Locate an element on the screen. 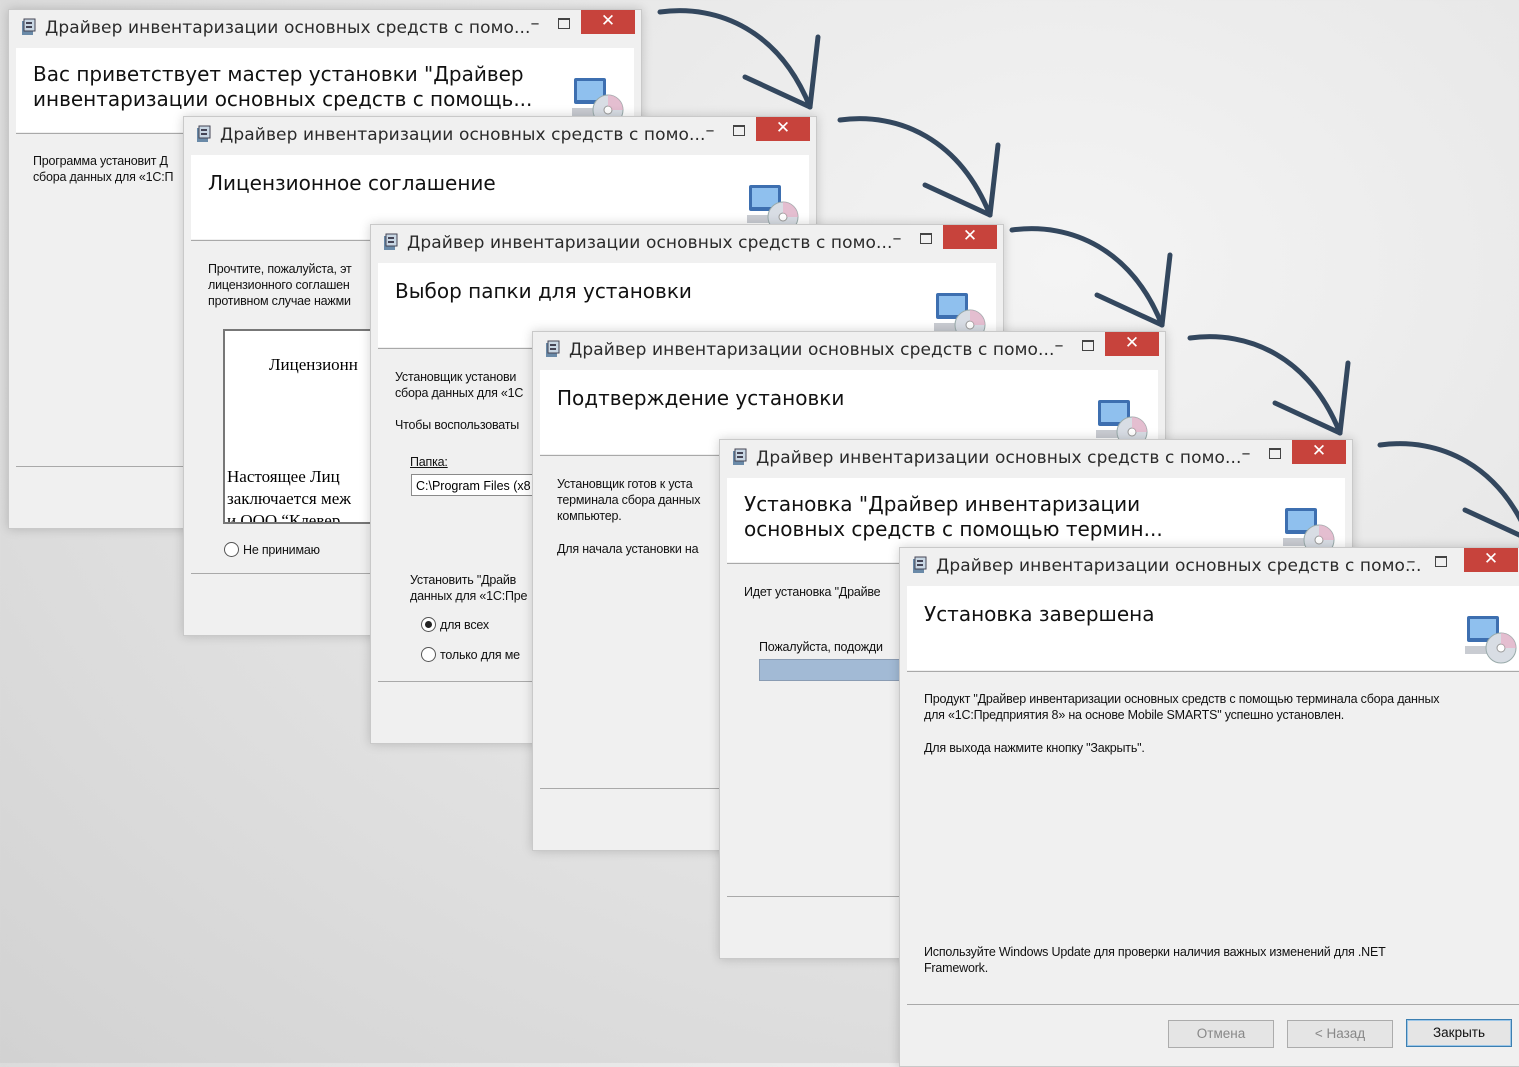  page-title: Подтверждение установки is located at coordinates (701, 398).